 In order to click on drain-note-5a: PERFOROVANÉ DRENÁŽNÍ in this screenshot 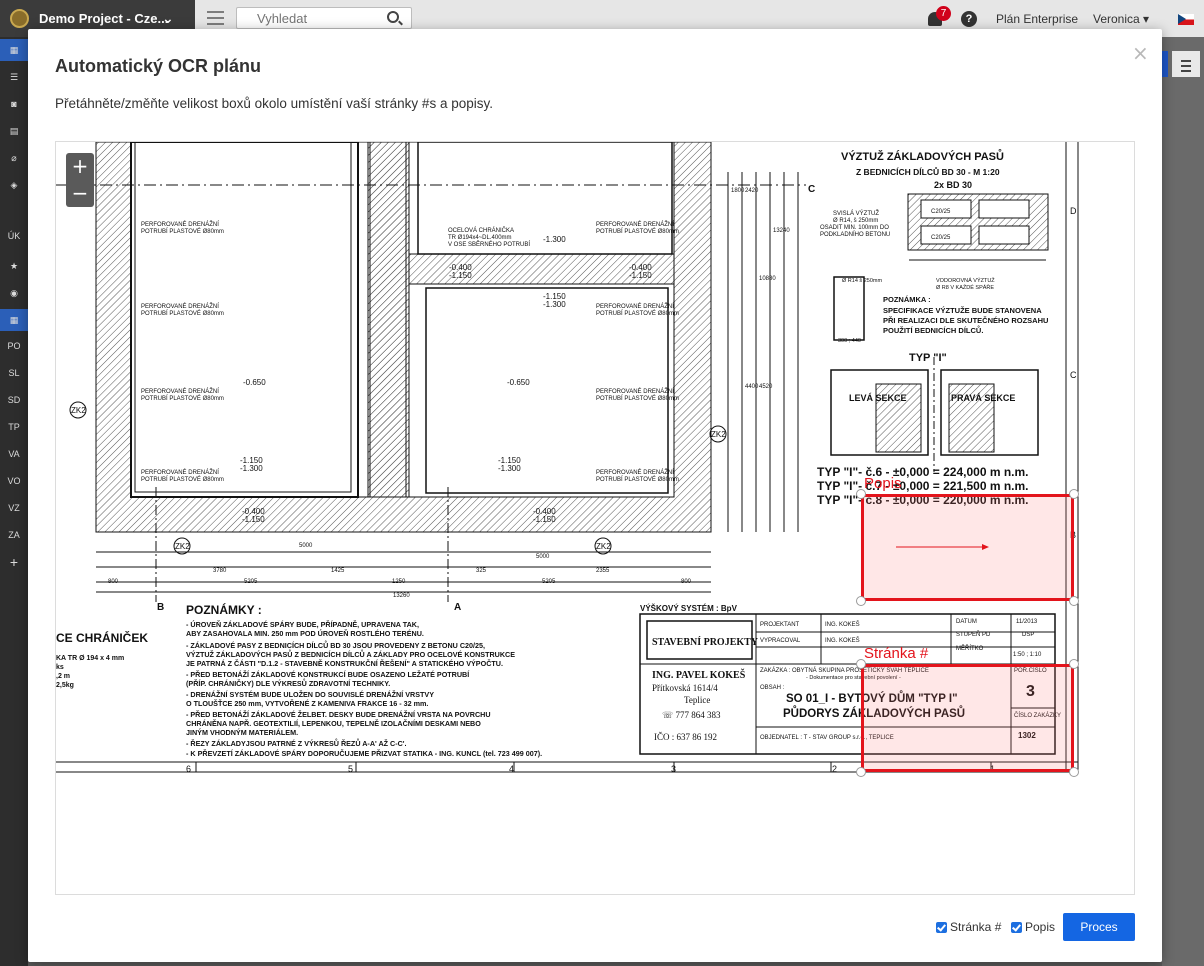, I will do `click(180, 391)`.